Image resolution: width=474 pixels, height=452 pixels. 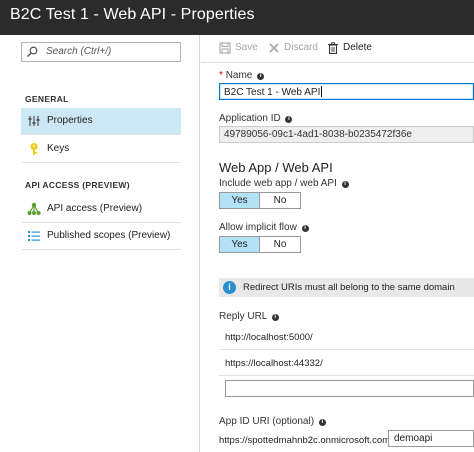 I want to click on reply-url-label-row: Reply URL i, so click(x=249, y=316).